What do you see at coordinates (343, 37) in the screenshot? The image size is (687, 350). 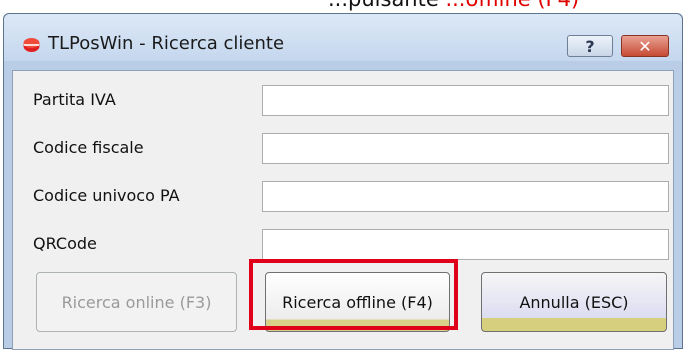 I see `title-bar: TLPosWin - Ricerca cliente ? ✕` at bounding box center [343, 37].